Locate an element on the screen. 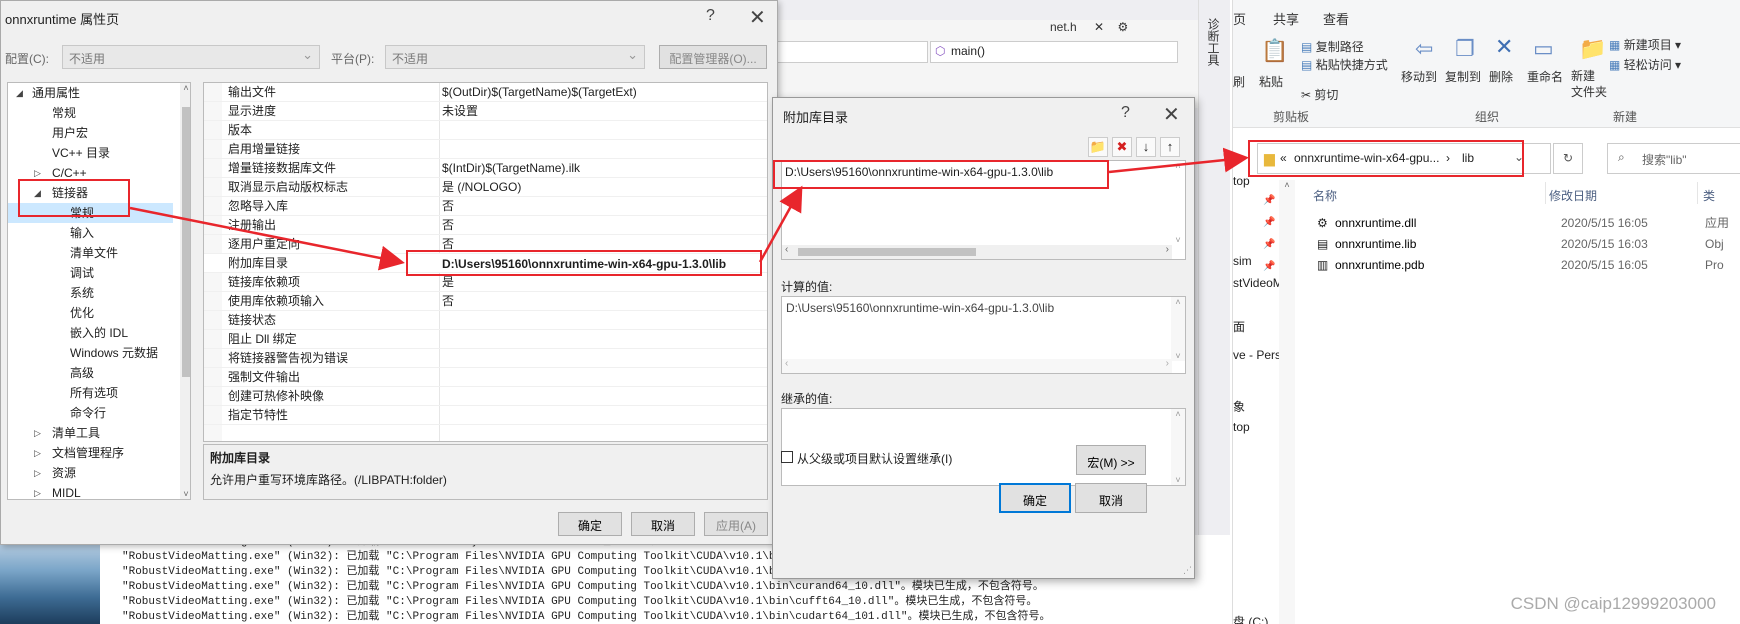 The width and height of the screenshot is (1740, 624). delete-label: 删除 is located at coordinates (1501, 76).